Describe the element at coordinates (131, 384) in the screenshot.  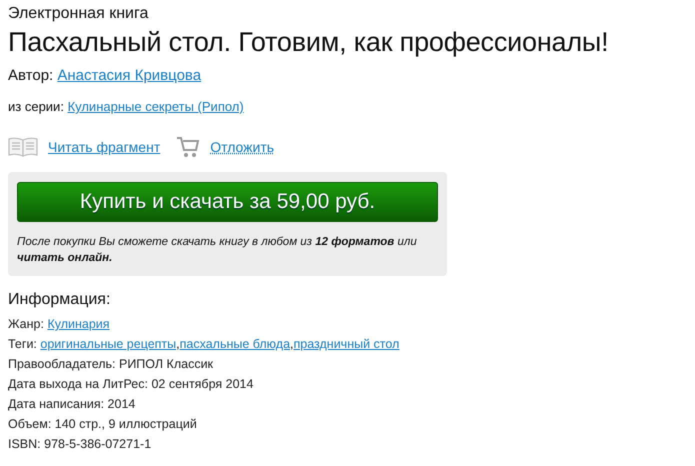
I see `info-text: Дата выхода на ЛитРес: 02 сентября 2014` at that location.